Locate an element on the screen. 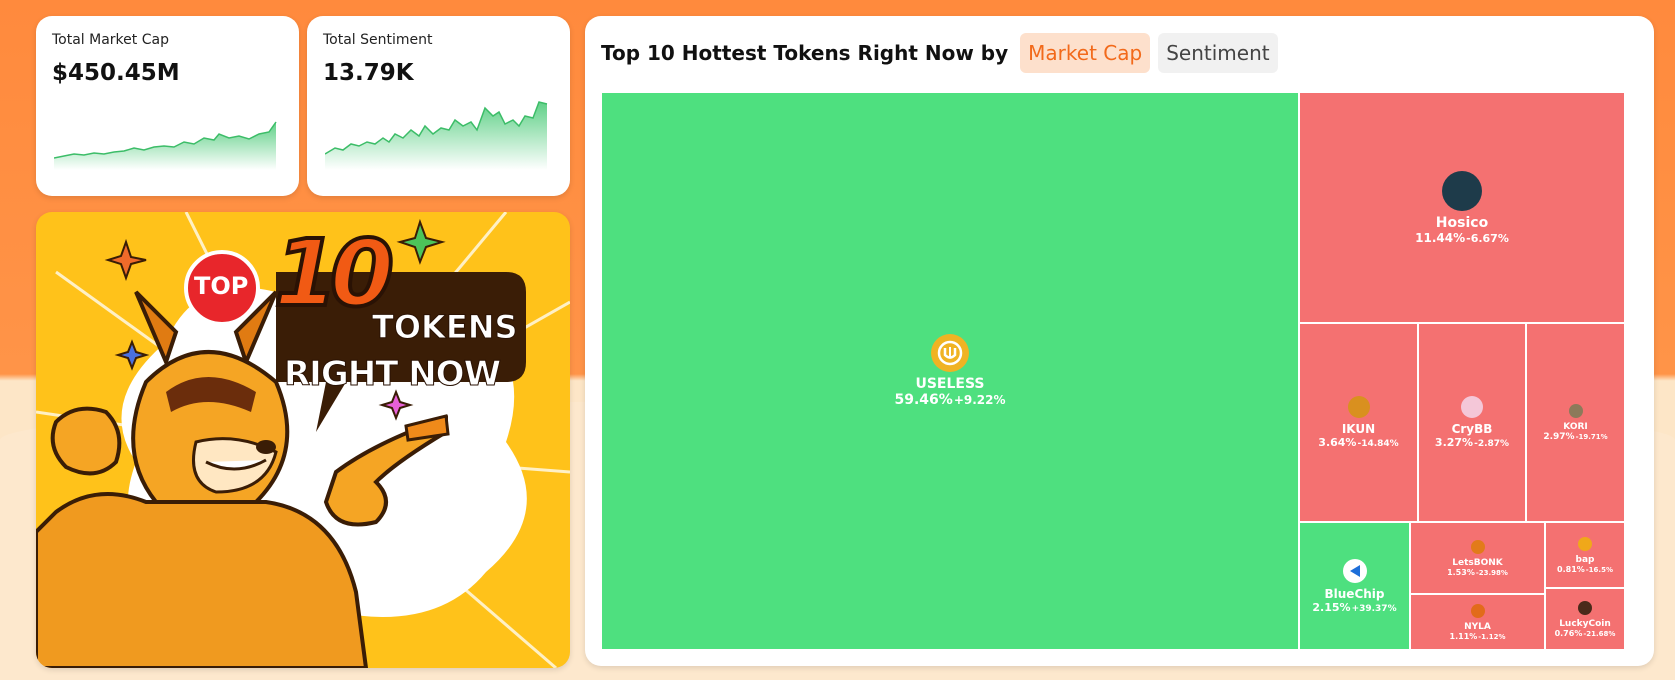 This screenshot has width=1675, height=680. market-cap-sparkline is located at coordinates (165, 145).